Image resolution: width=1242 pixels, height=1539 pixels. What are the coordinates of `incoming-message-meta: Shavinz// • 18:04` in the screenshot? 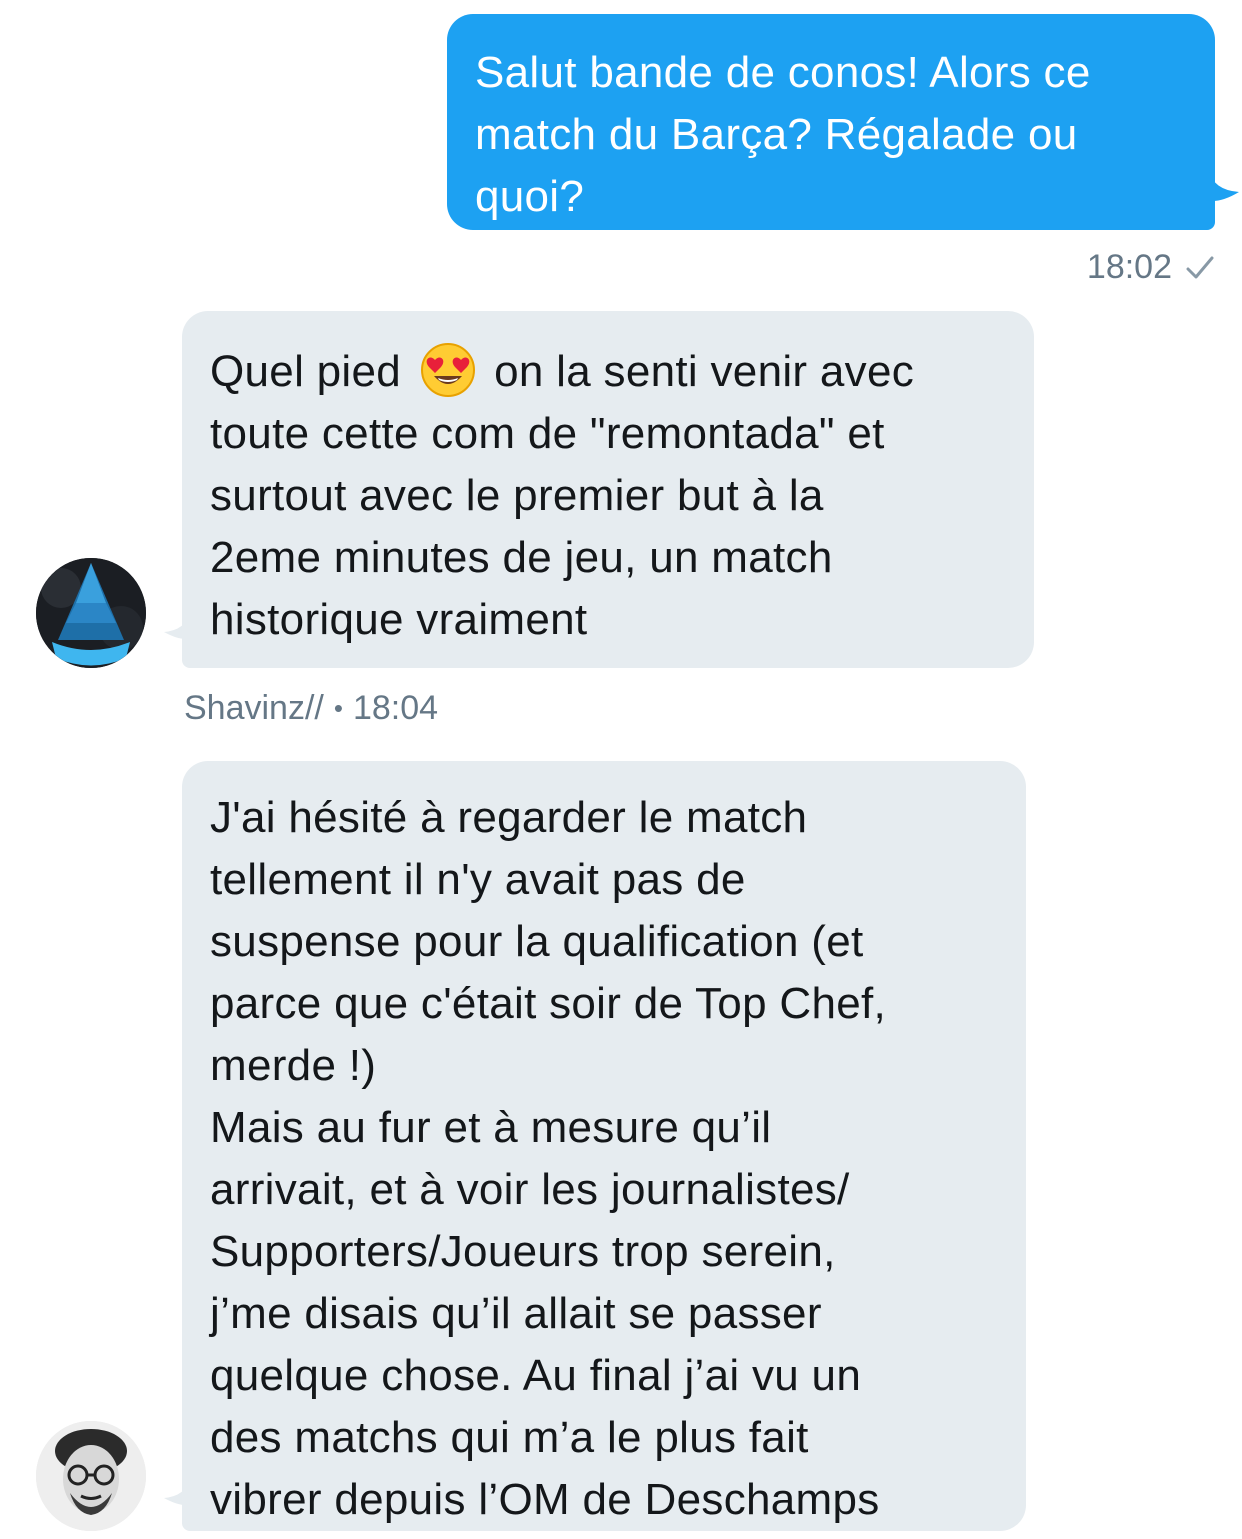 It's located at (311, 708).